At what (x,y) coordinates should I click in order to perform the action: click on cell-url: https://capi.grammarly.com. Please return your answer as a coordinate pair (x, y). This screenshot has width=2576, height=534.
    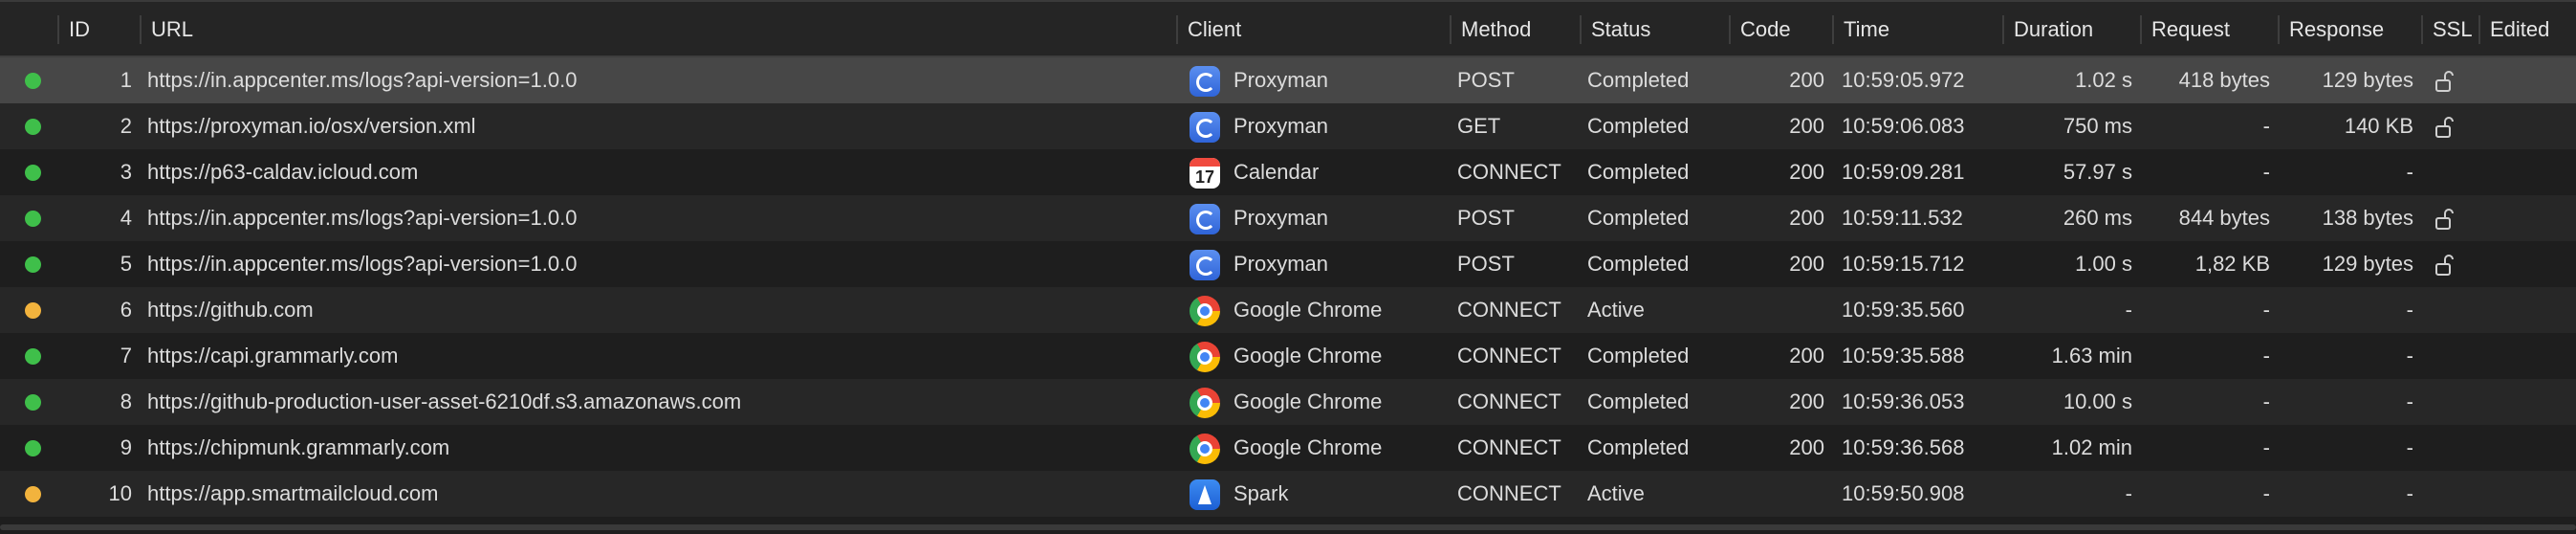
    Looking at the image, I should click on (273, 356).